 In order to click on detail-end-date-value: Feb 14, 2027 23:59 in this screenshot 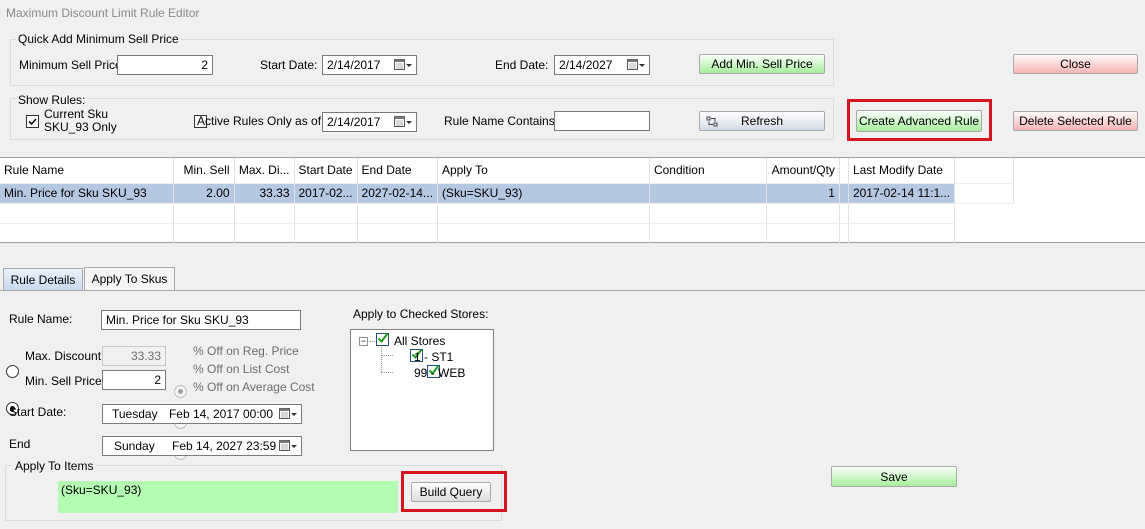, I will do `click(224, 446)`.